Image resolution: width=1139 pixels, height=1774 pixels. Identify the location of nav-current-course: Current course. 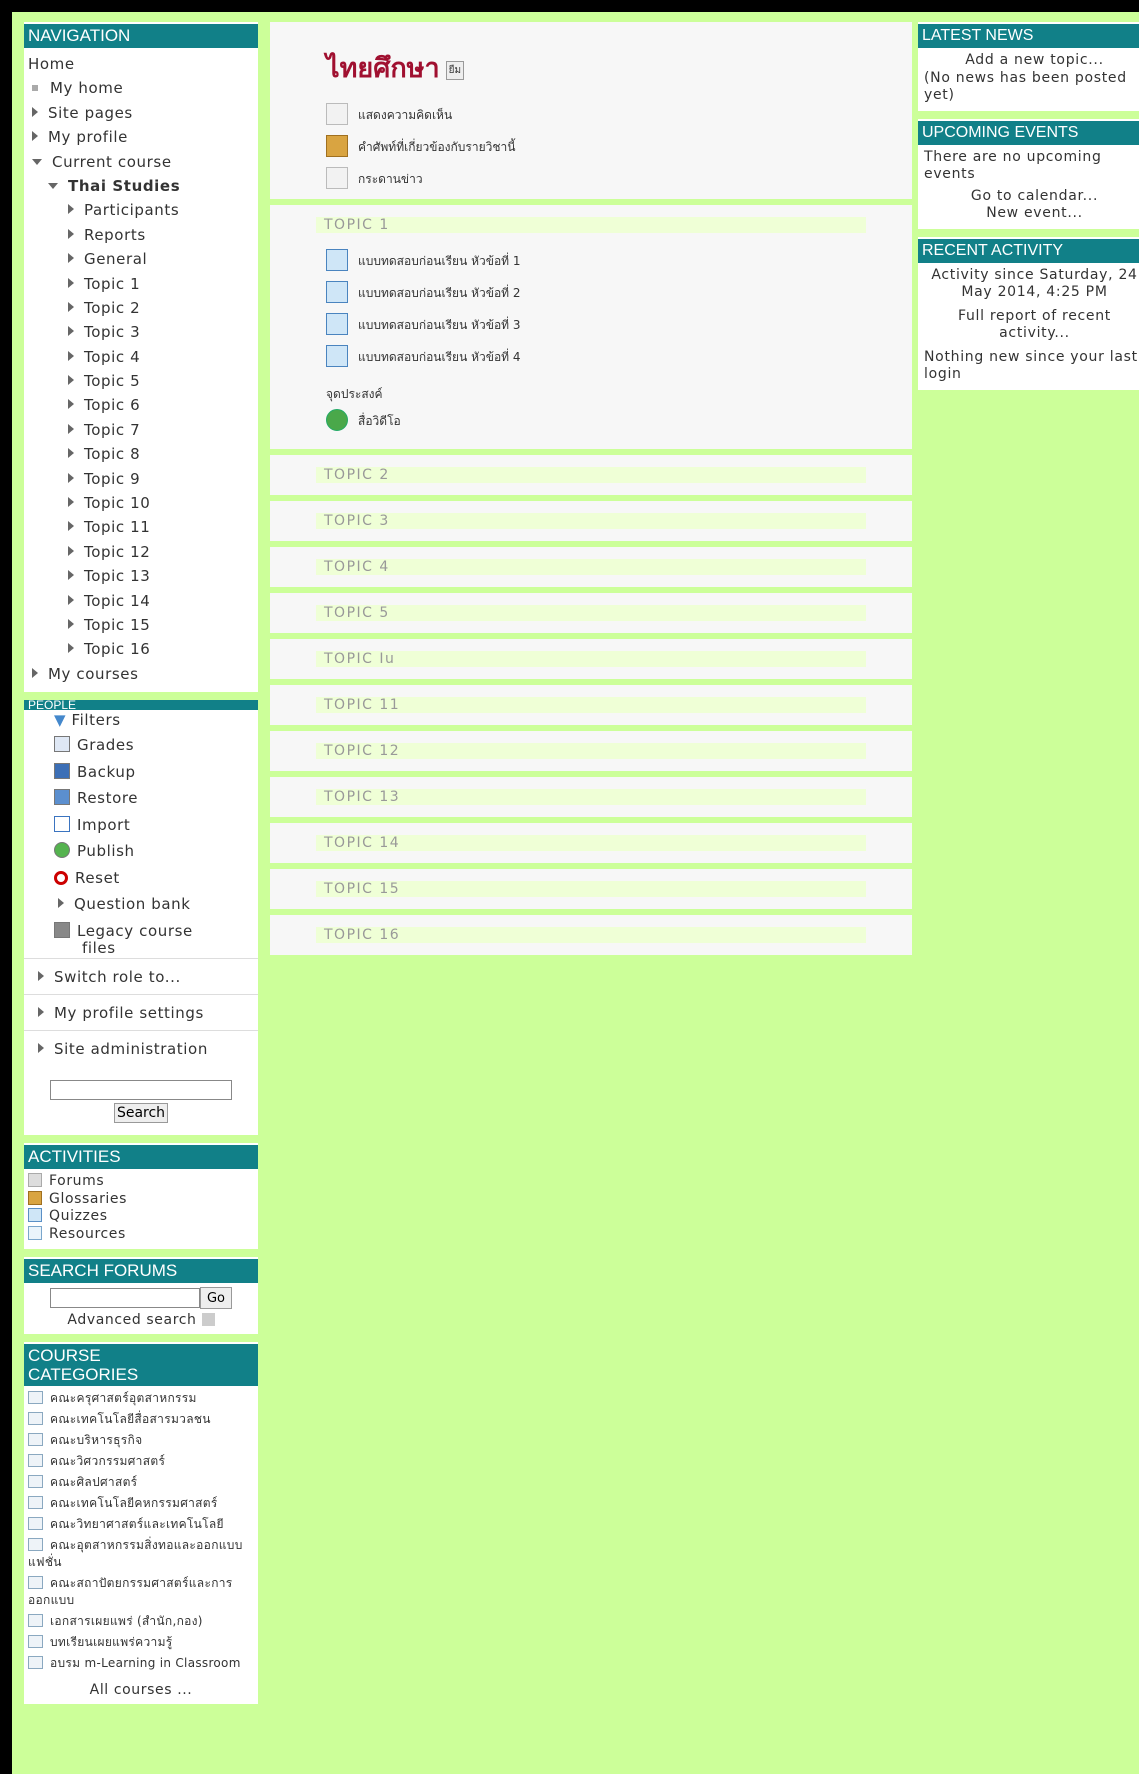
(141, 162).